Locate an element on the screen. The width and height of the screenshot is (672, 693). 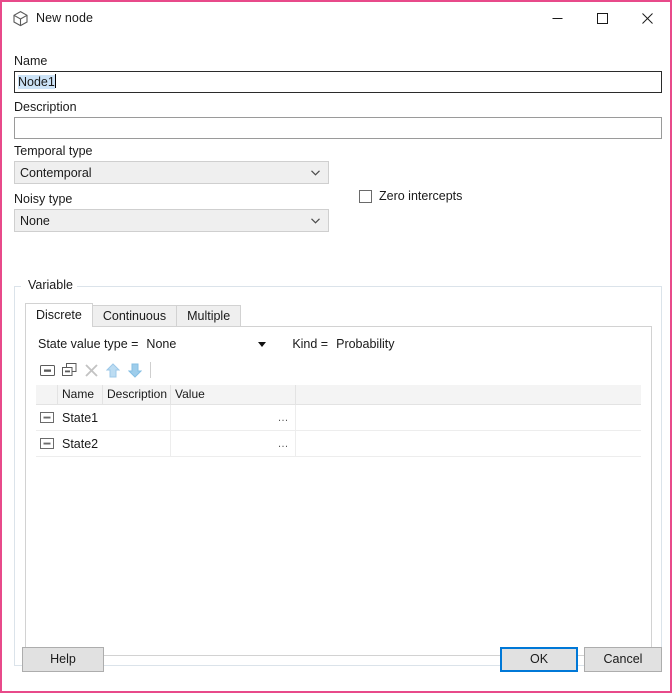
duplicate-state-icon is located at coordinates (69, 370).